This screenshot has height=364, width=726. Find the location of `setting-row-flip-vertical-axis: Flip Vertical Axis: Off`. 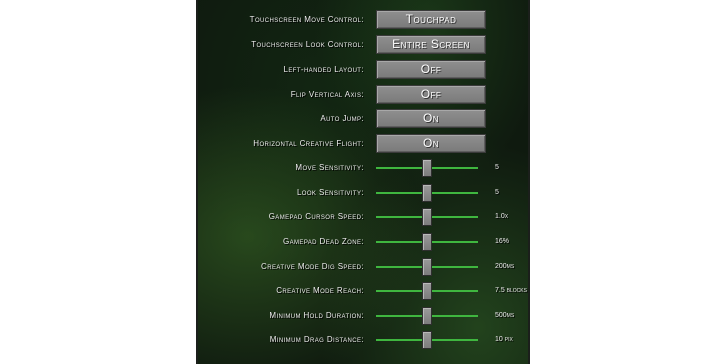

setting-row-flip-vertical-axis: Flip Vertical Axis: Off is located at coordinates (363, 95).